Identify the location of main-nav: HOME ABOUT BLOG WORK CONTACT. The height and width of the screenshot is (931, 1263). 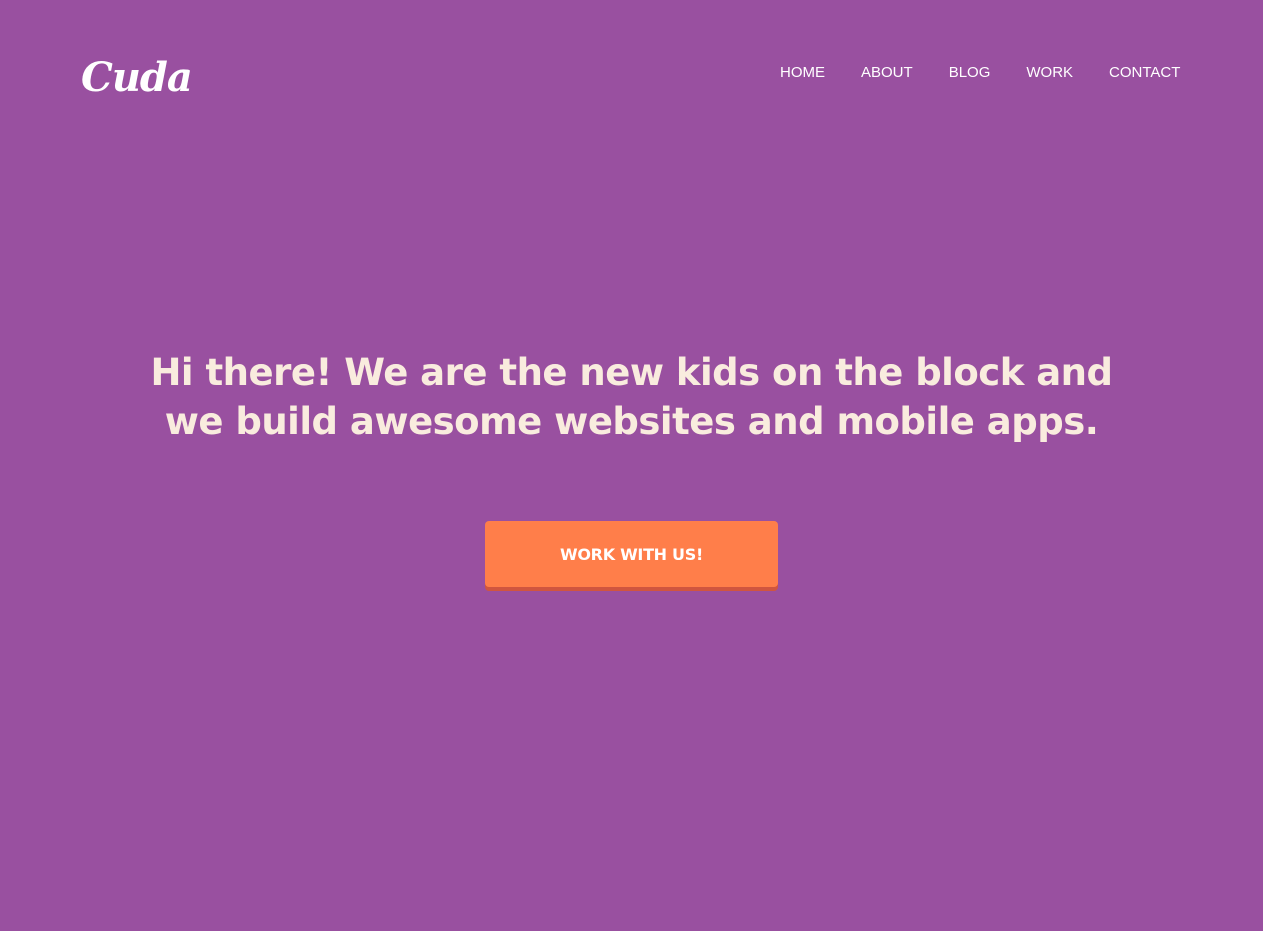
(980, 73).